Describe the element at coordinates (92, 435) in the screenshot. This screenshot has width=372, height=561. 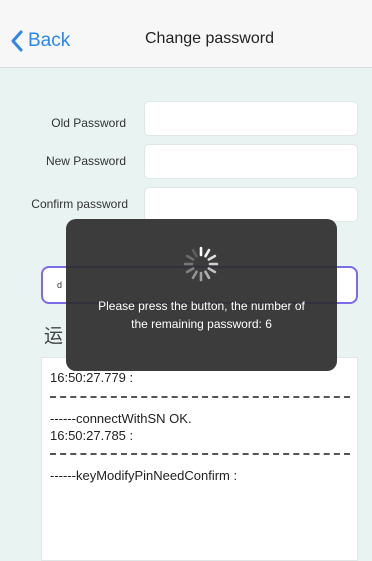
I see `log-entry: 16:50:27.785 :` at that location.